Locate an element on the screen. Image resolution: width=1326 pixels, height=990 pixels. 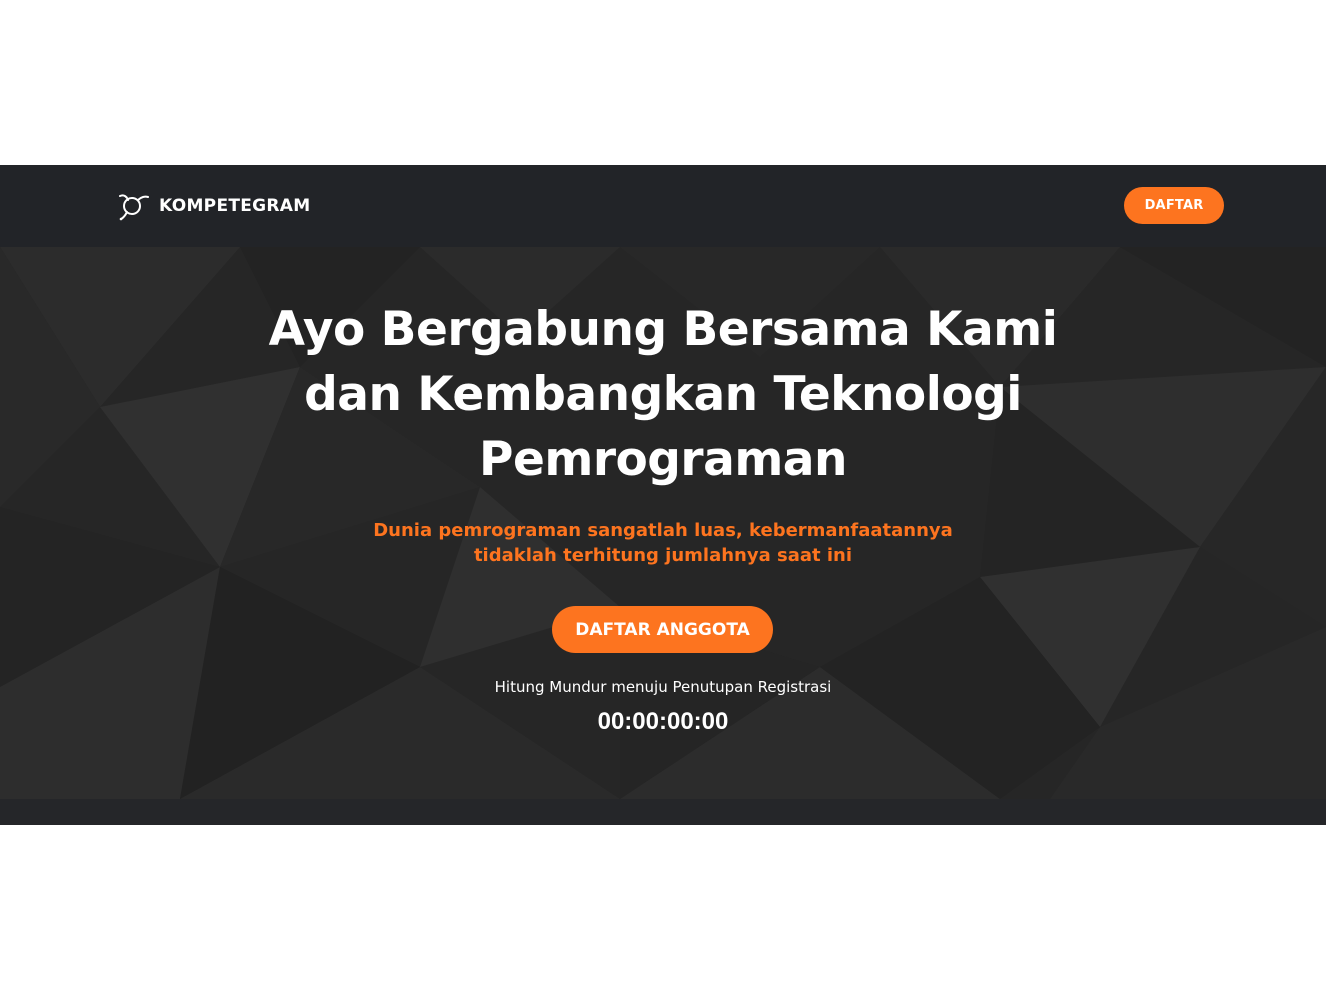
join-member-button: DAFTAR ANGGOTA is located at coordinates (662, 629).